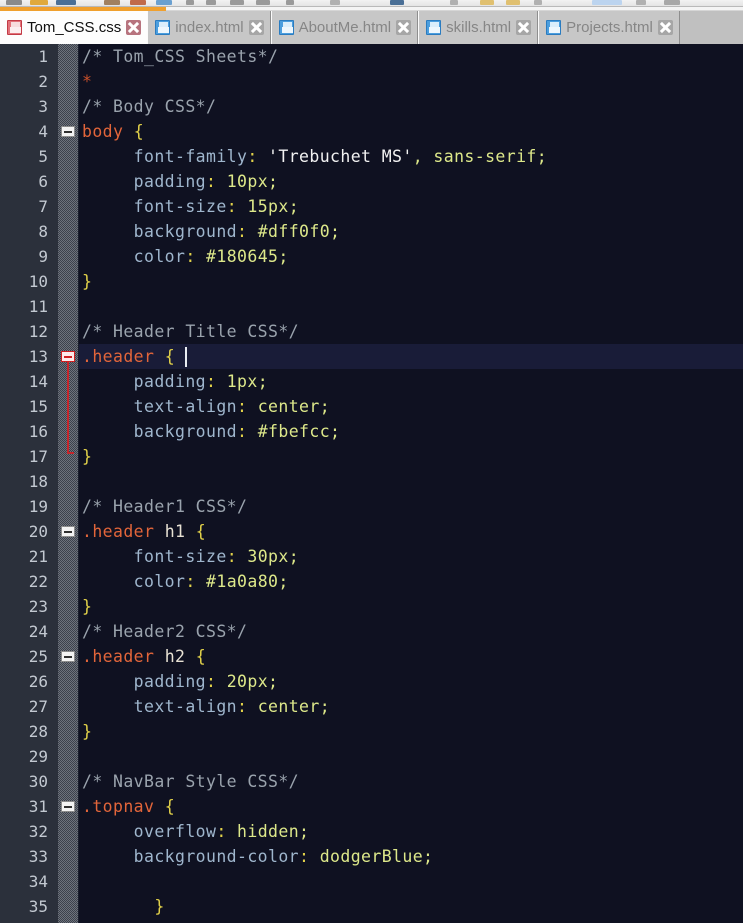 This screenshot has width=743, height=923. Describe the element at coordinates (211, 431) in the screenshot. I see `code-text: background: #fbefcc;` at that location.